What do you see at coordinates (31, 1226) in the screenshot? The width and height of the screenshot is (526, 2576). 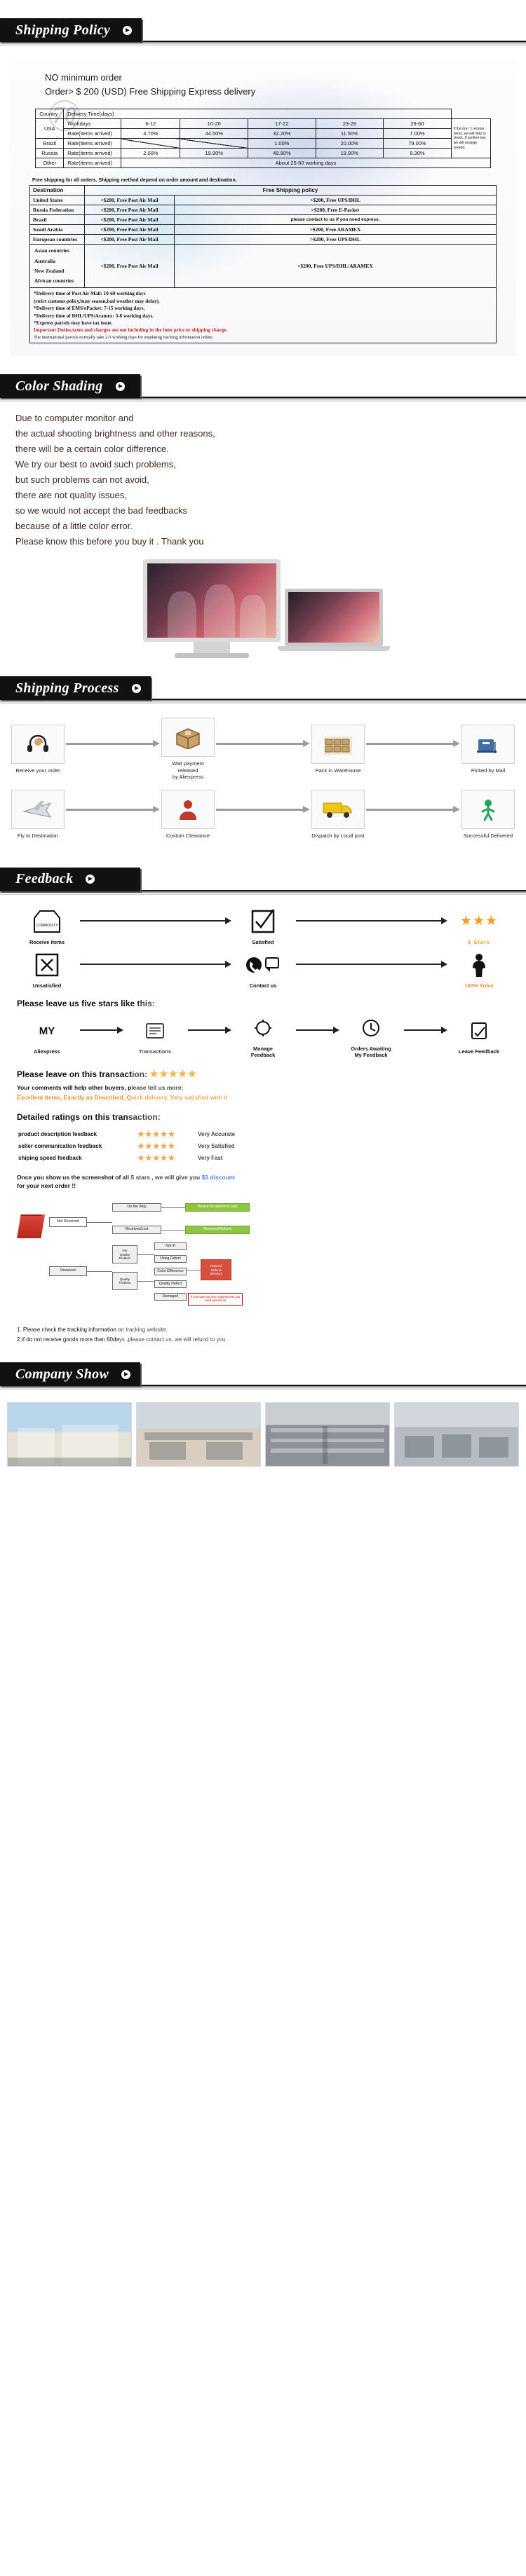 I see `shopping-cart-icon` at bounding box center [31, 1226].